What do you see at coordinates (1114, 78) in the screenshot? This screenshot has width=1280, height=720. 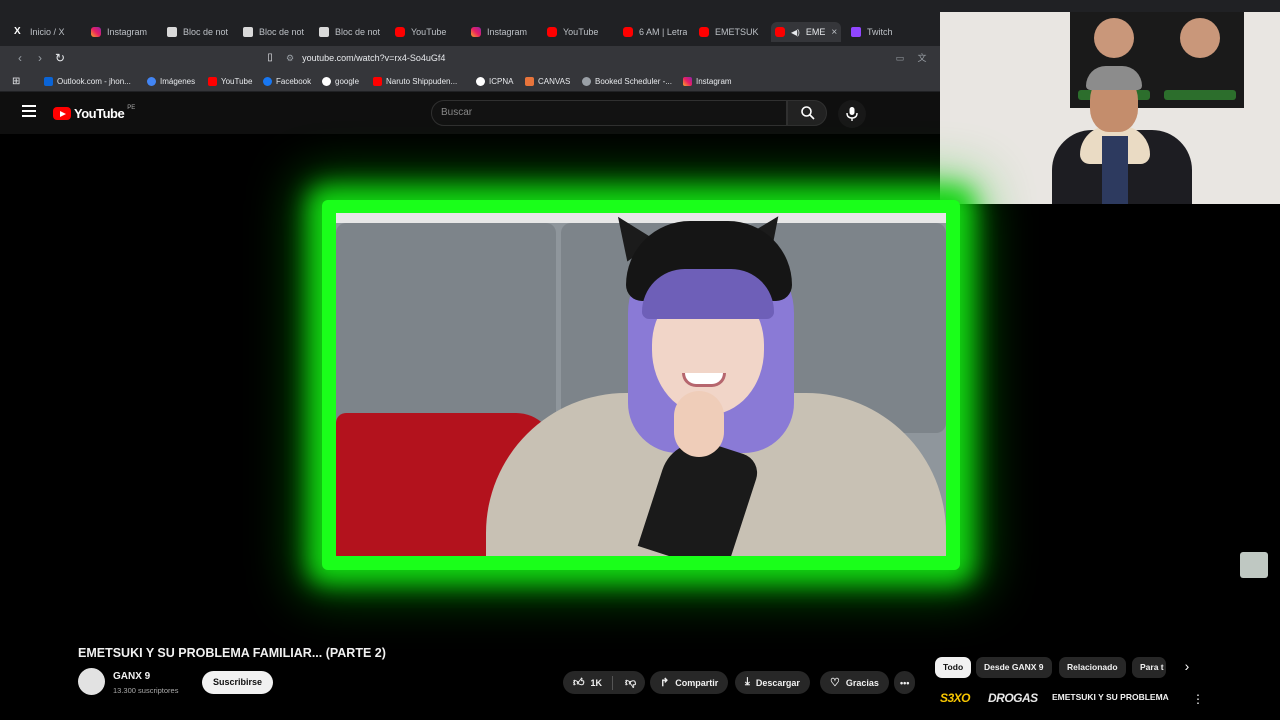 I see `streamer-cap` at bounding box center [1114, 78].